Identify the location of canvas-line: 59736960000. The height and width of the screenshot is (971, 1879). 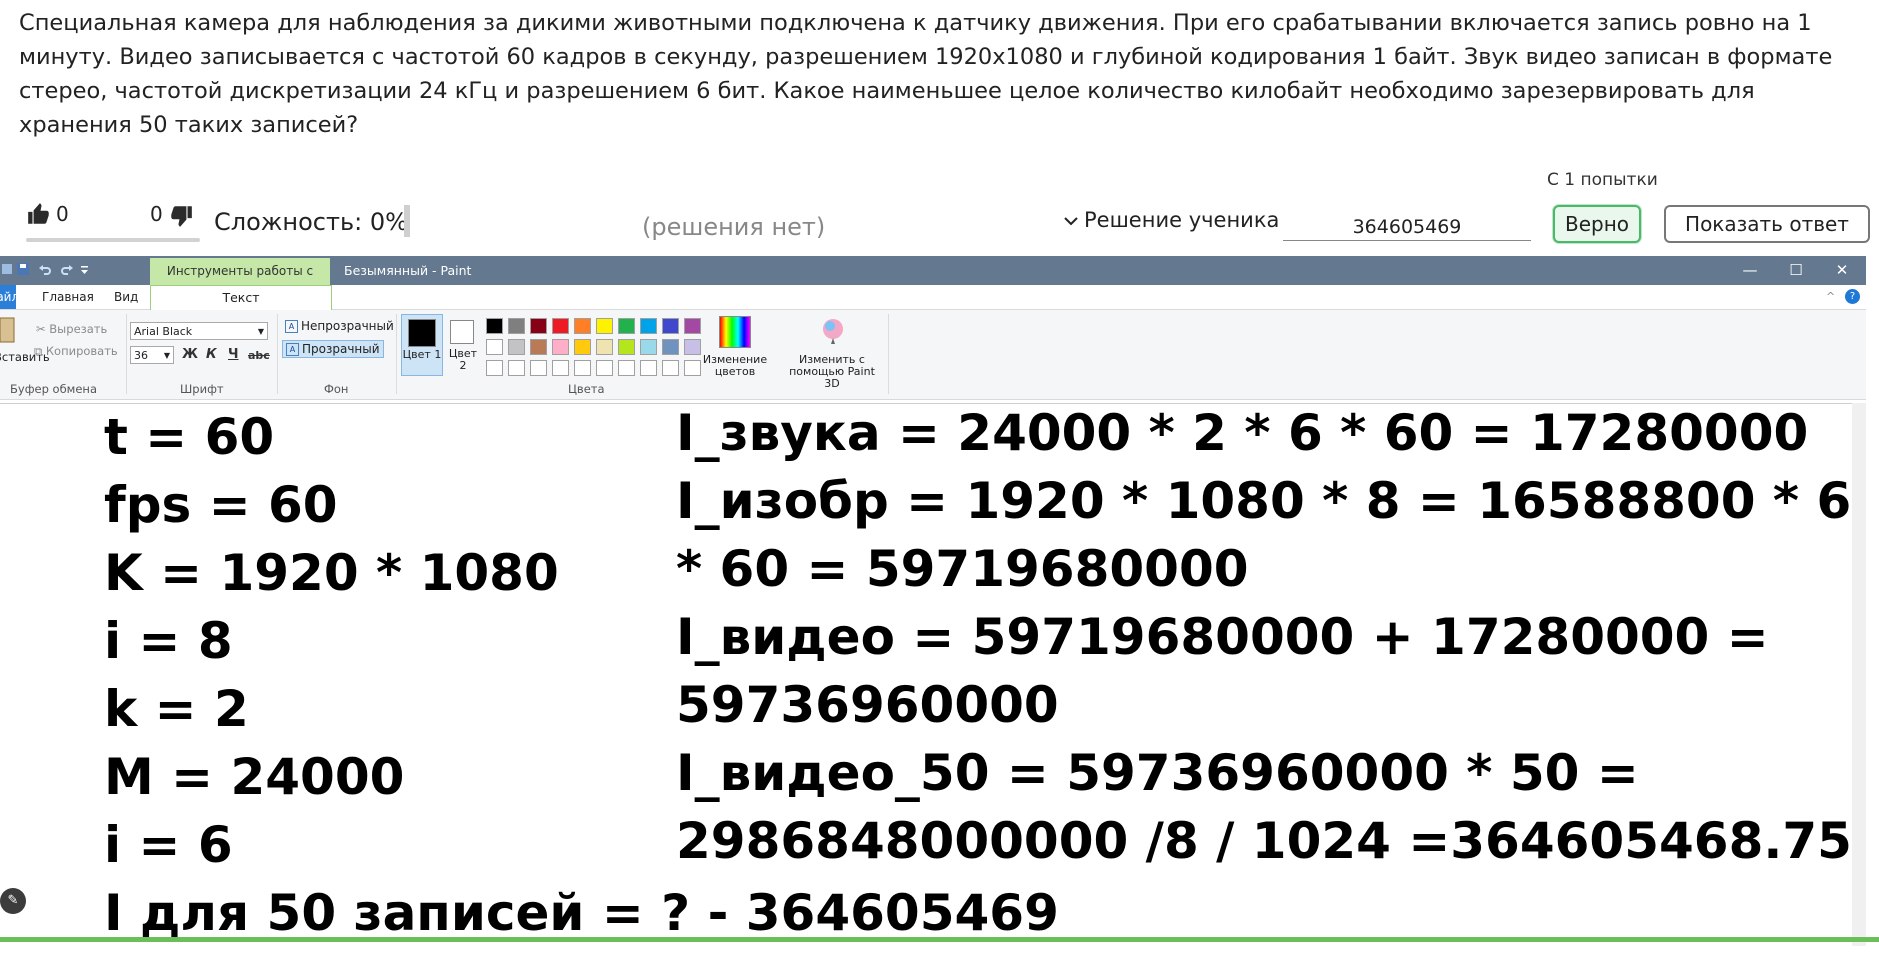
(867, 705).